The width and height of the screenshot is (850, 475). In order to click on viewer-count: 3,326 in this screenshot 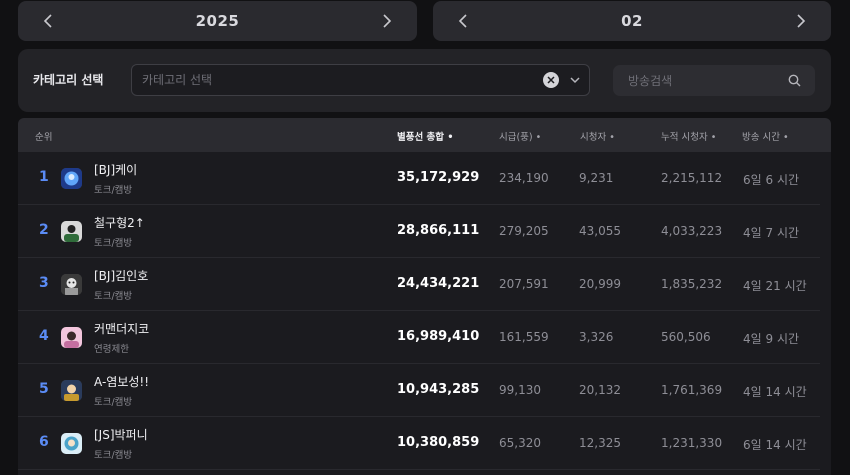, I will do `click(596, 337)`.